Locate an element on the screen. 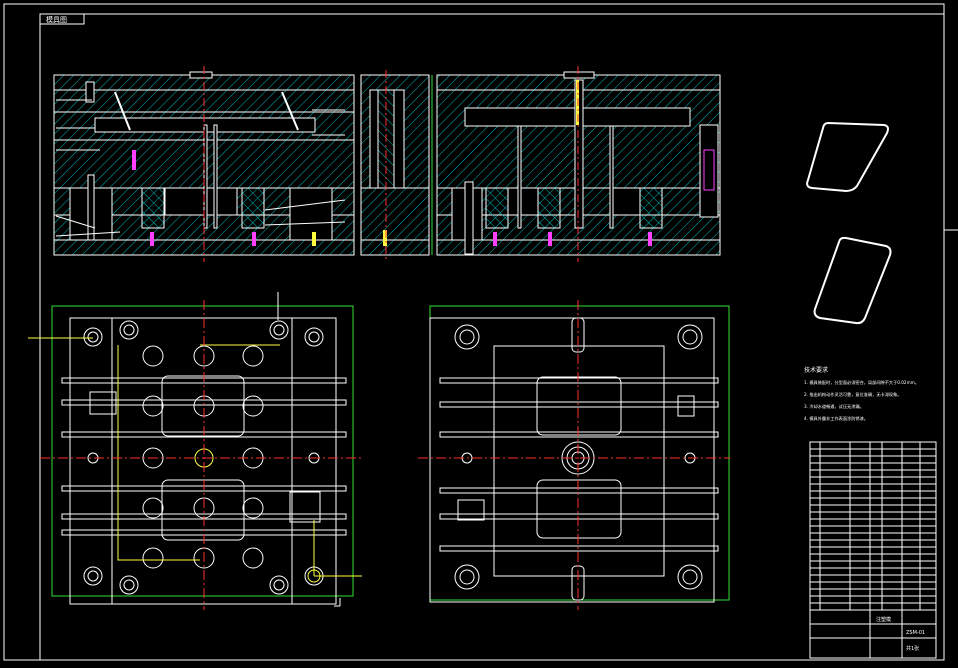 Image resolution: width=958 pixels, height=668 pixels. drawing-name: 注塑模 is located at coordinates (883, 619).